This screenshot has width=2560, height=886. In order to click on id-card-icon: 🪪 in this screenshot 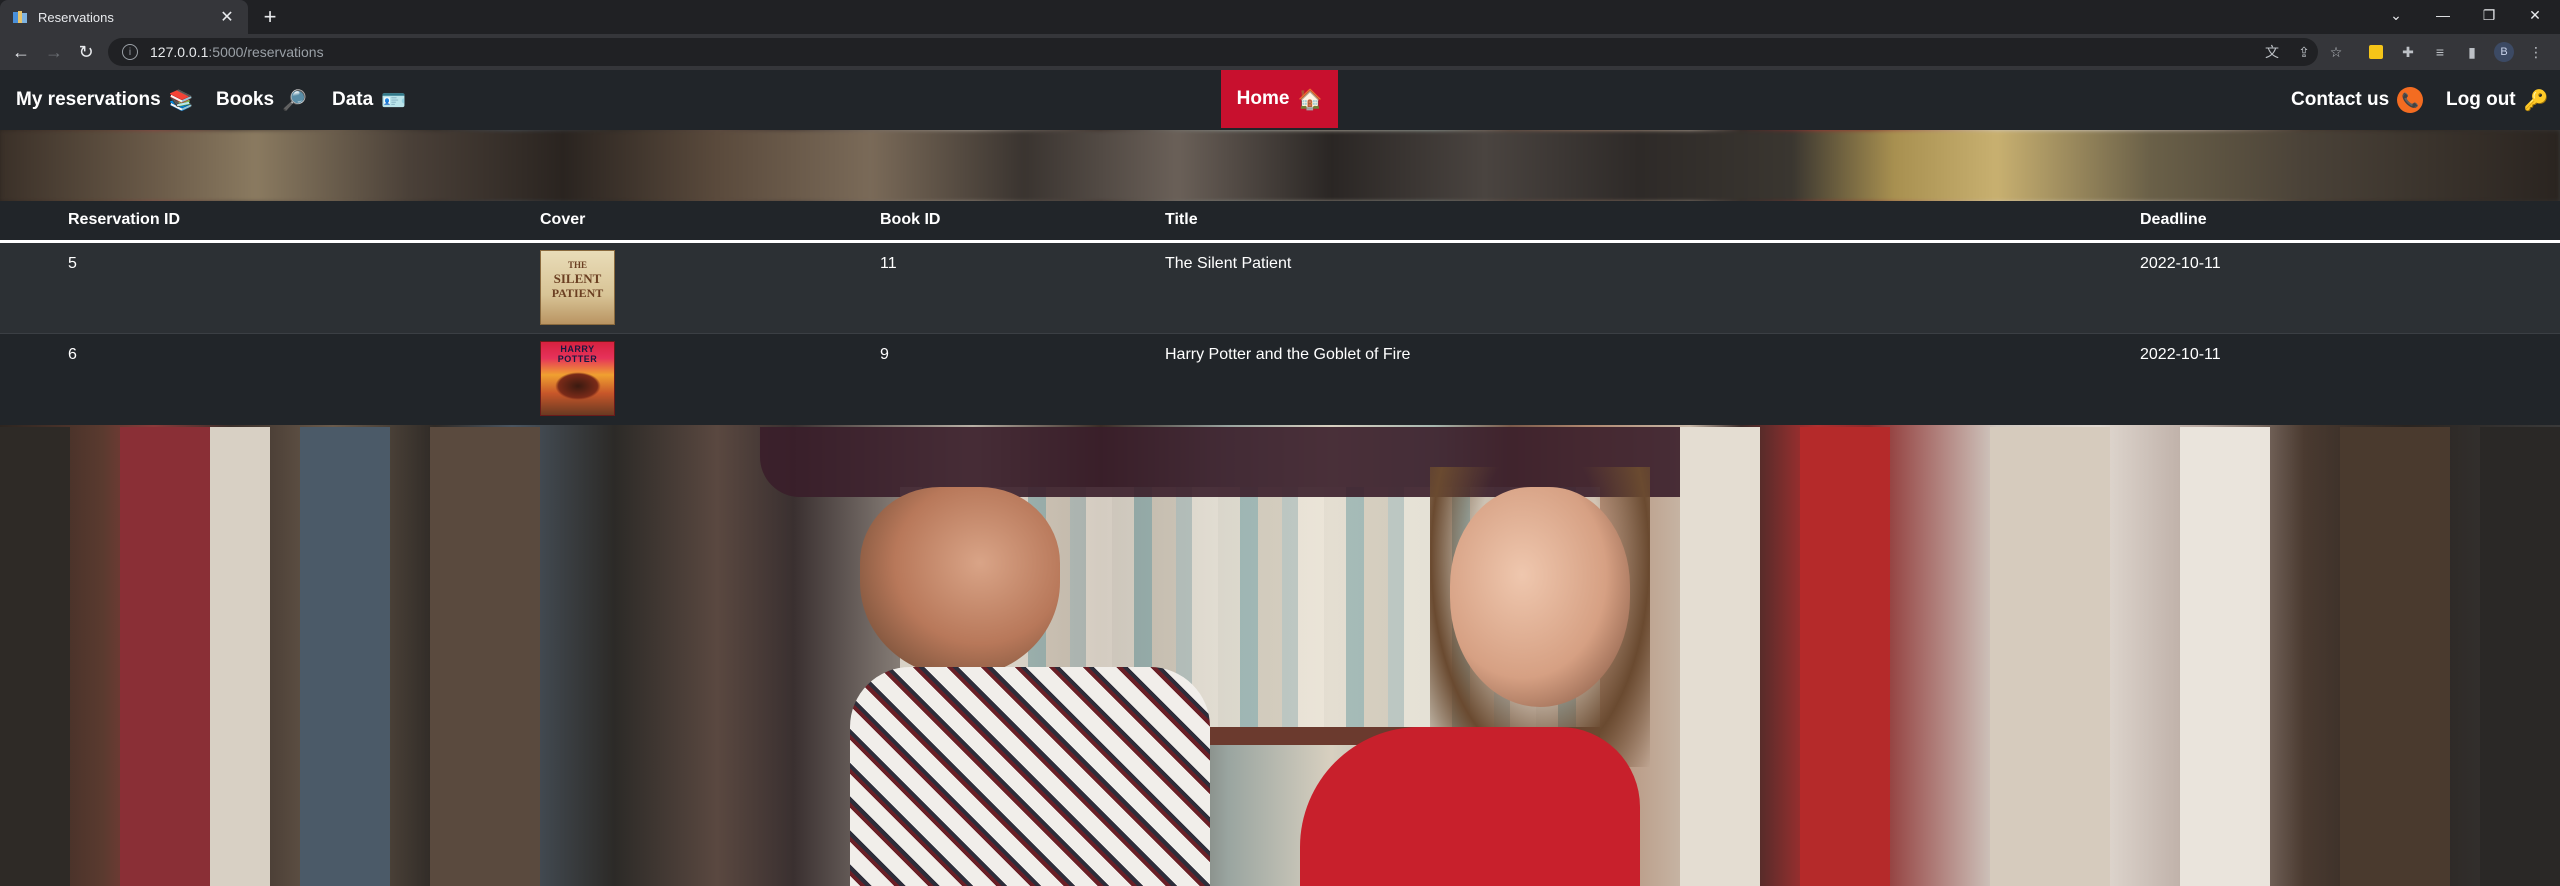, I will do `click(394, 100)`.